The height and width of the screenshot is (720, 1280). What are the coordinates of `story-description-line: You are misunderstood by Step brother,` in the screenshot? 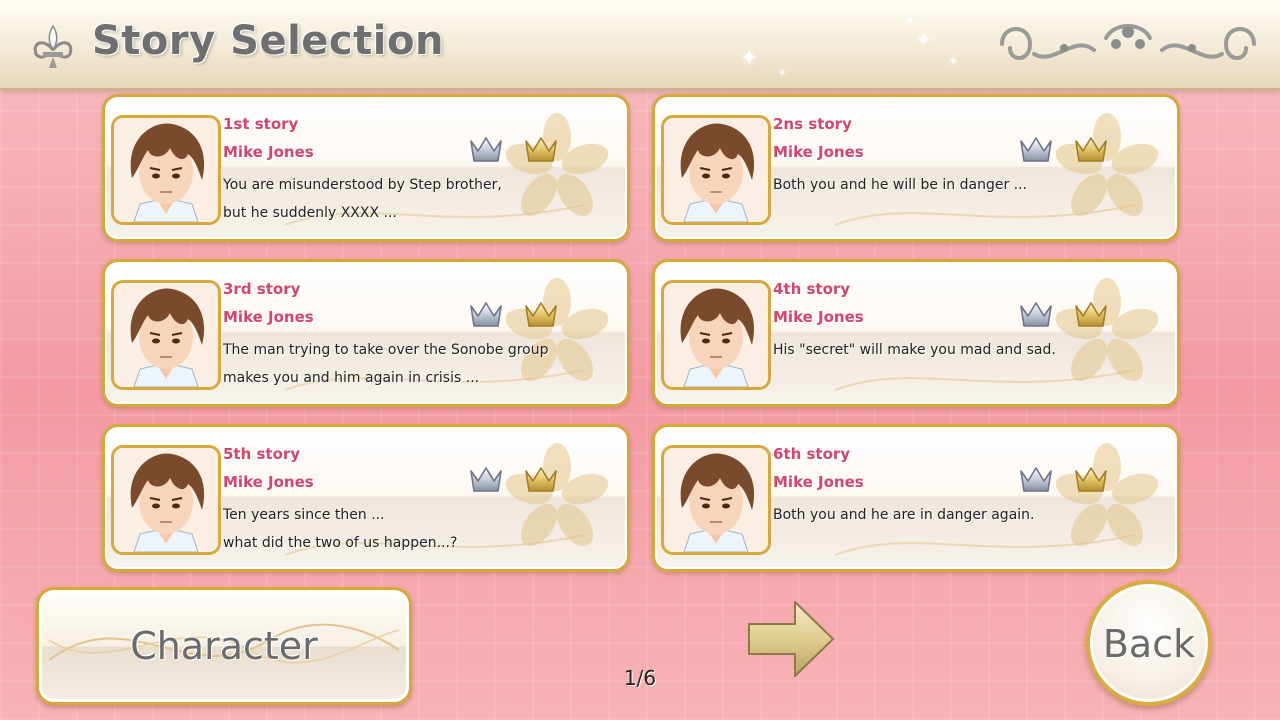 It's located at (362, 185).